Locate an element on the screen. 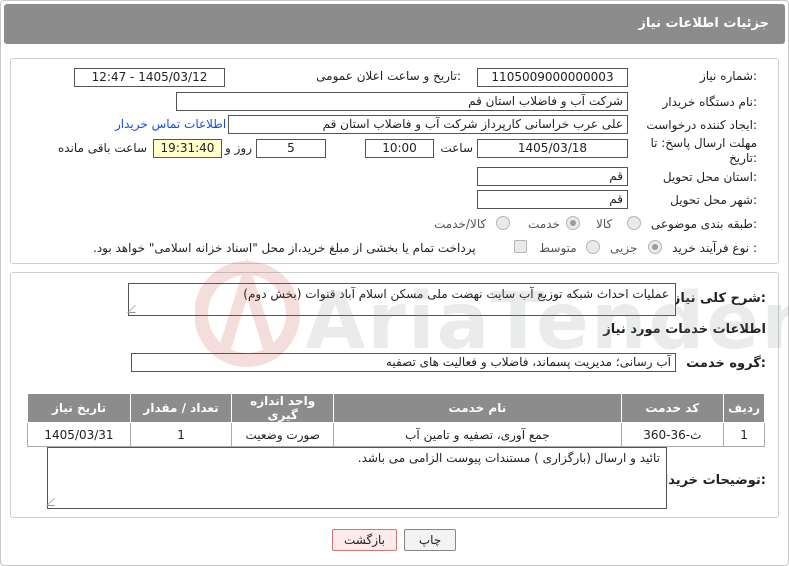 The height and width of the screenshot is (566, 789). deadline-date-field: 1405/03/18 is located at coordinates (552, 148).